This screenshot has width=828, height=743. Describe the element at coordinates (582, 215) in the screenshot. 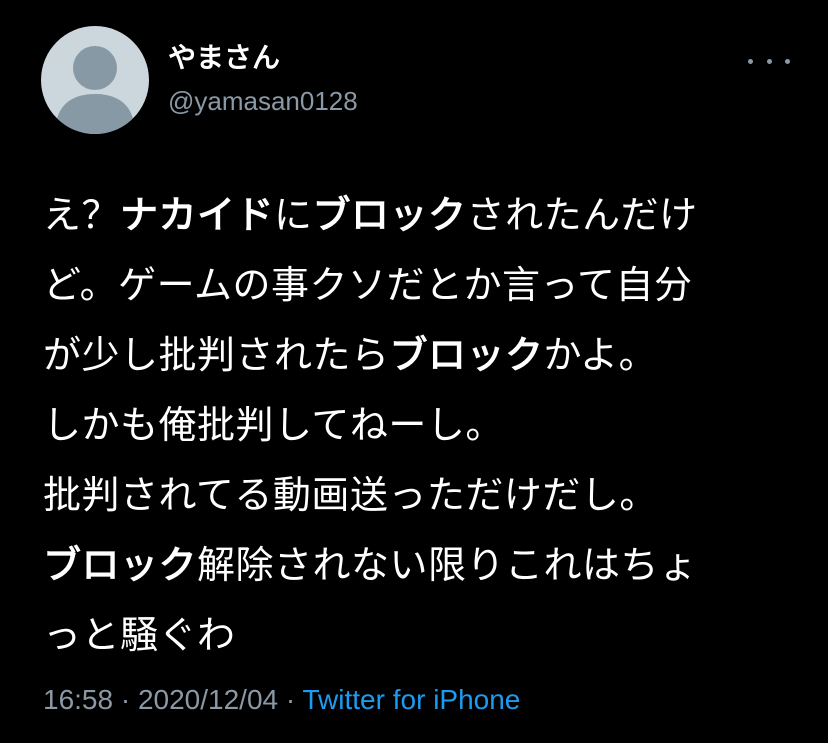

I see `tweet-segment: されたんだけ` at that location.